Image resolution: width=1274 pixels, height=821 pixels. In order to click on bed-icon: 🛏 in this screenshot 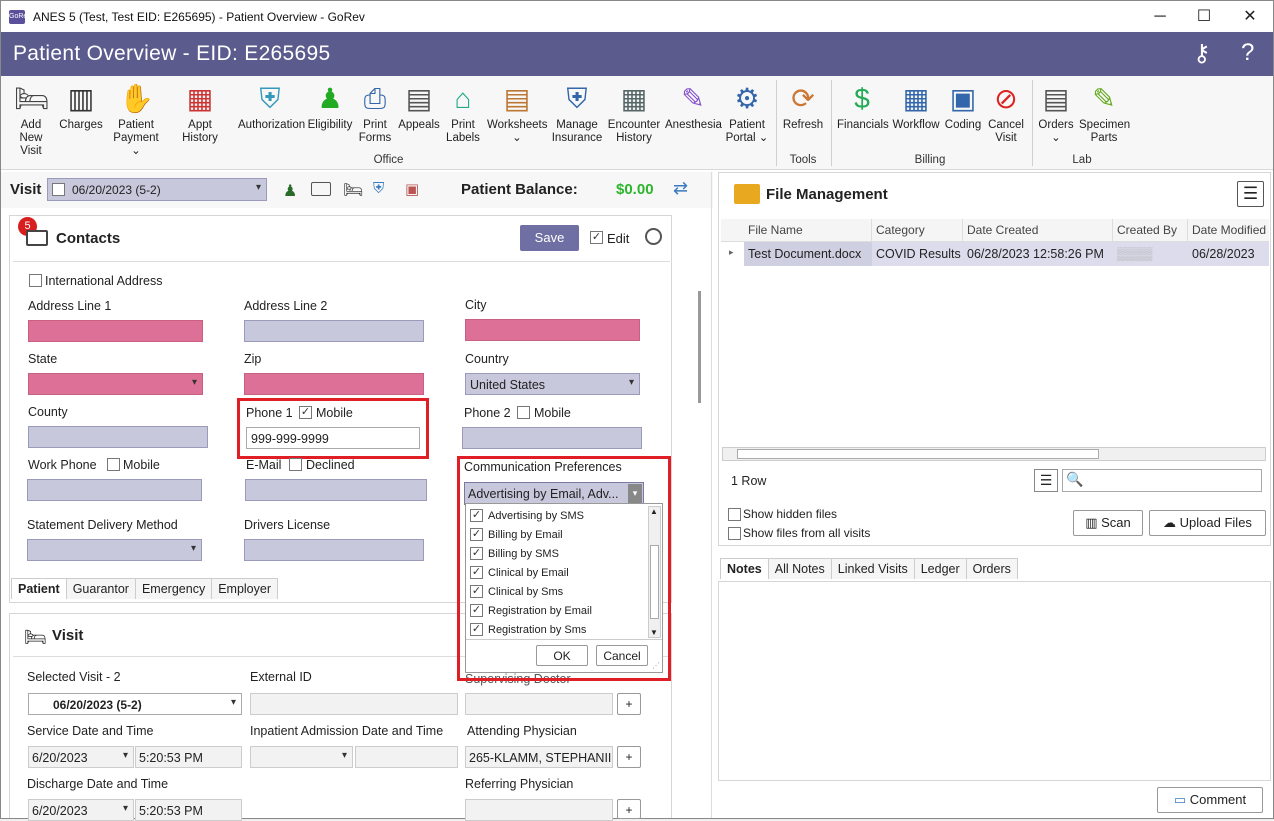, I will do `click(353, 190)`.